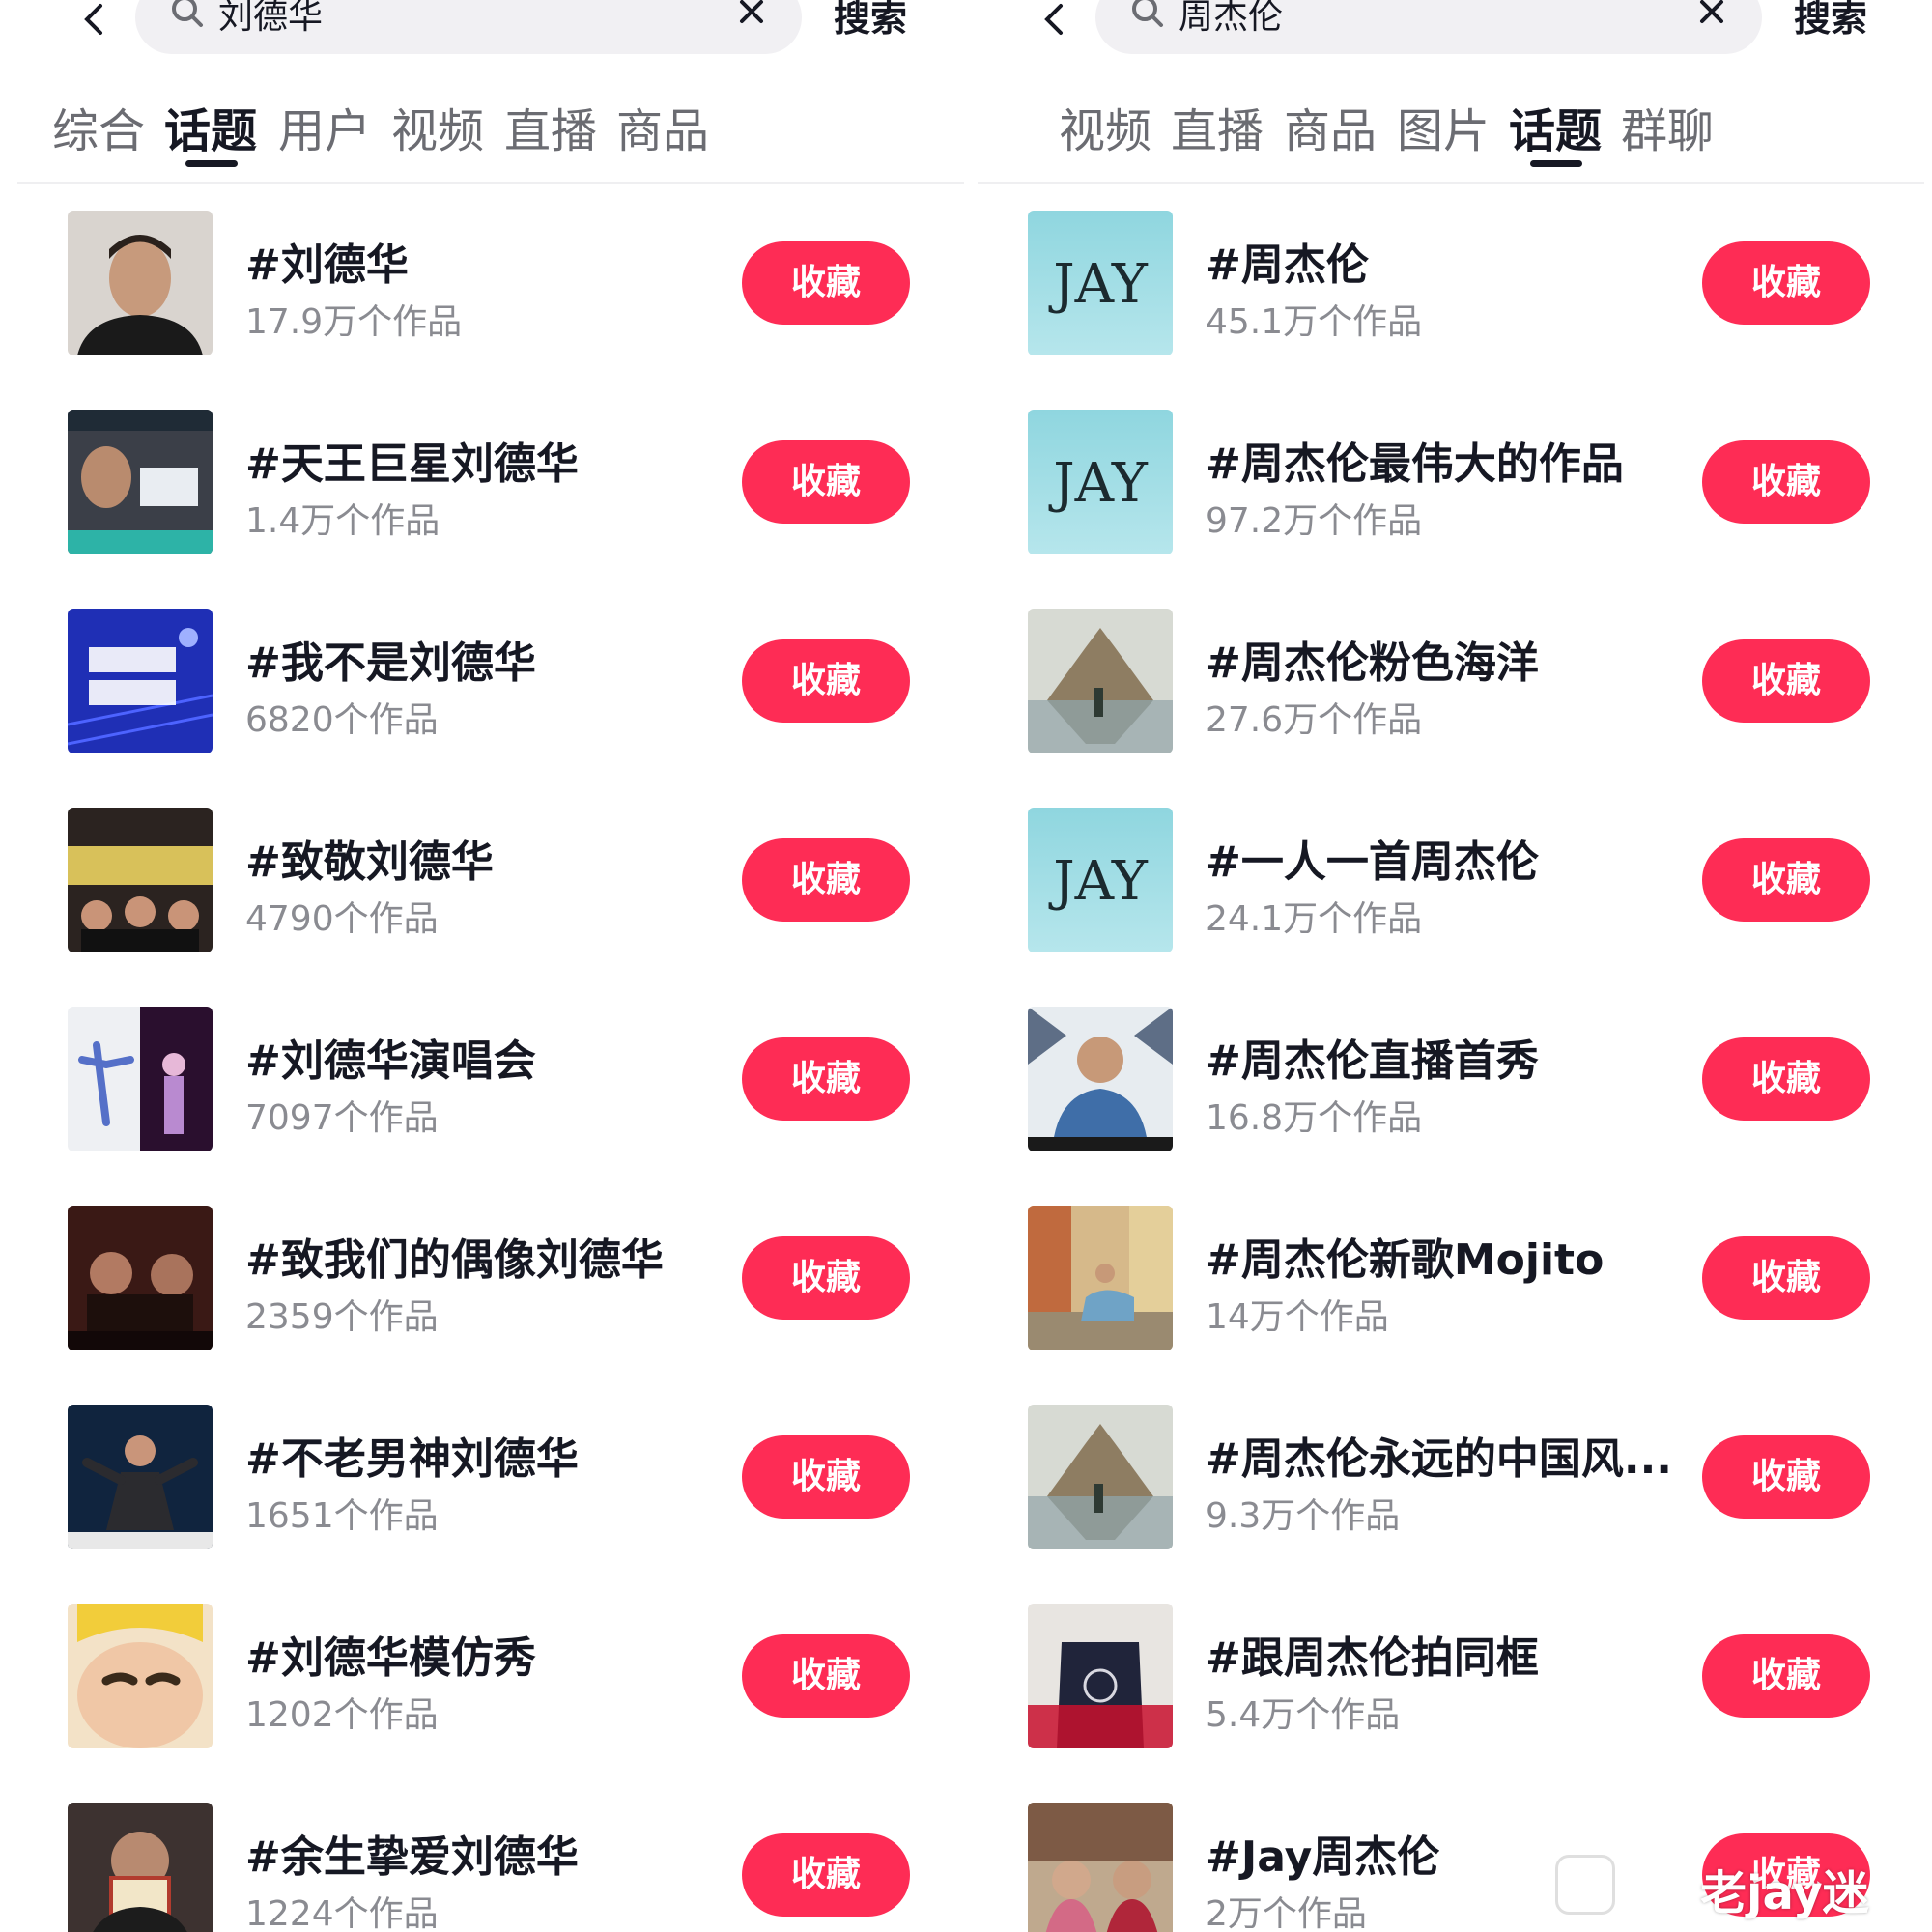 The height and width of the screenshot is (1932, 1932). What do you see at coordinates (390, 1061) in the screenshot?
I see `topic-title: #刘德华演唱会` at bounding box center [390, 1061].